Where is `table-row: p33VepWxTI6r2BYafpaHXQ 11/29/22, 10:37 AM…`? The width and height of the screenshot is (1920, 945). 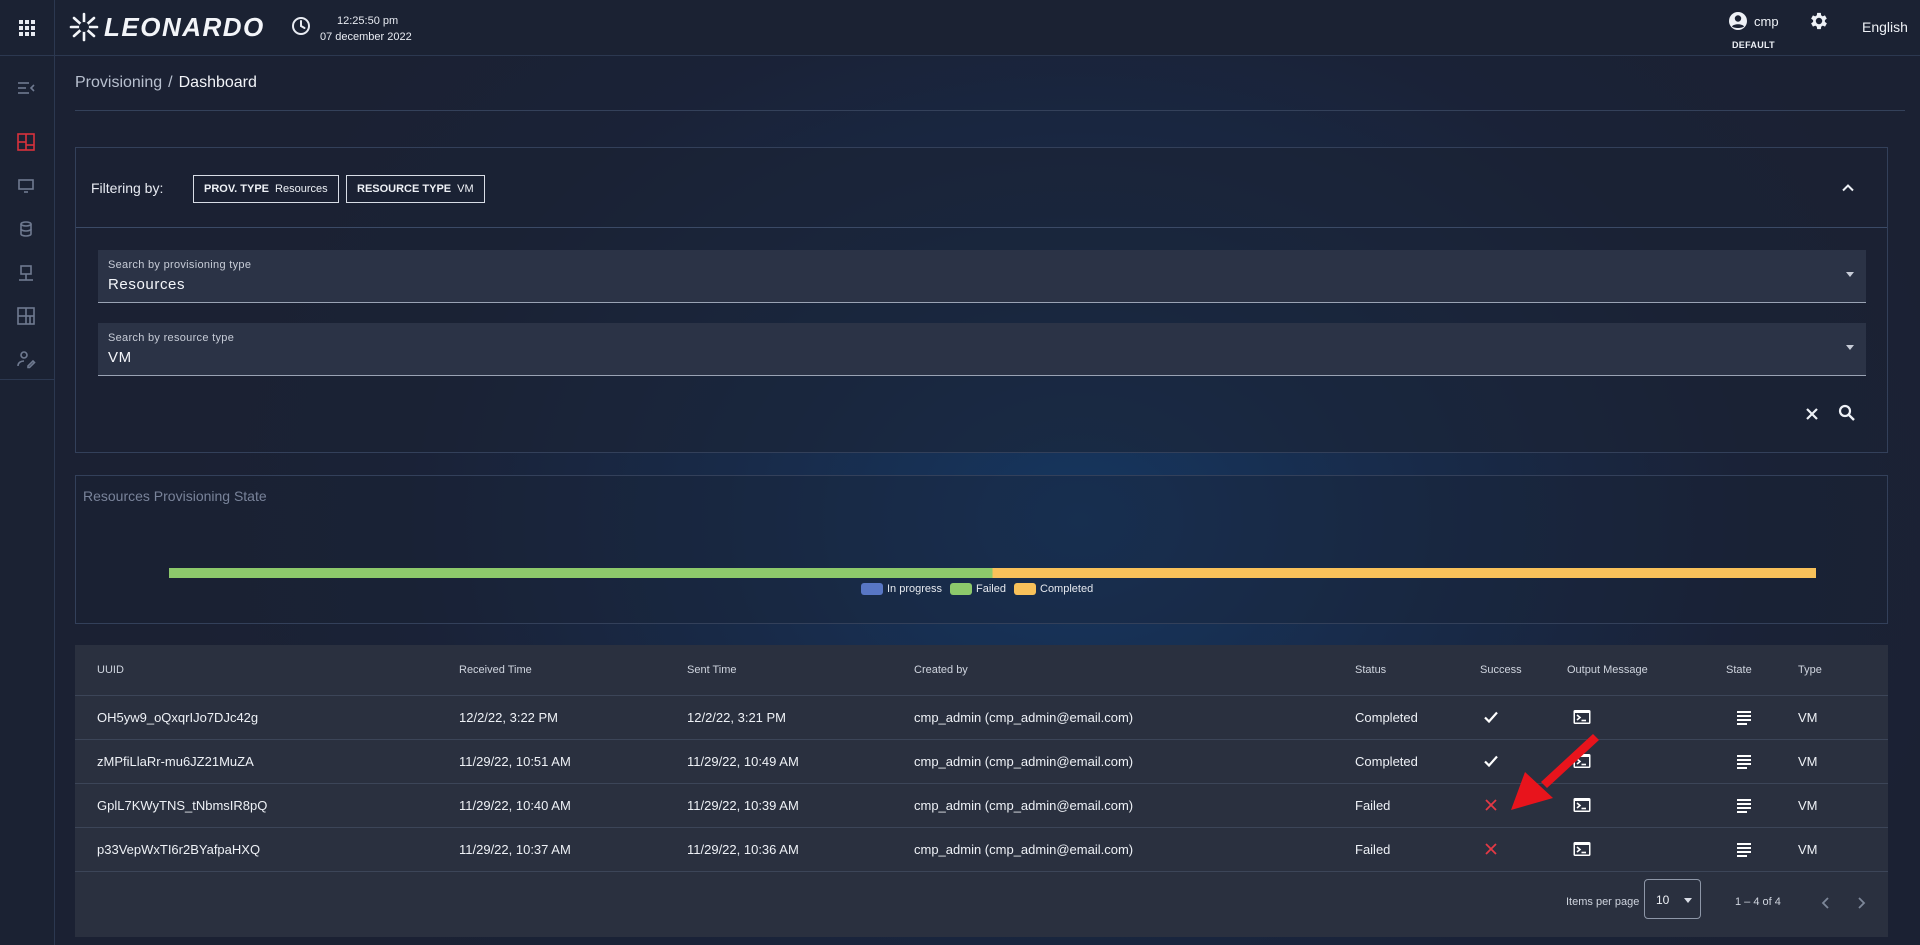
table-row: p33VepWxTI6r2BYafpaHXQ 11/29/22, 10:37 AM… is located at coordinates (981, 849).